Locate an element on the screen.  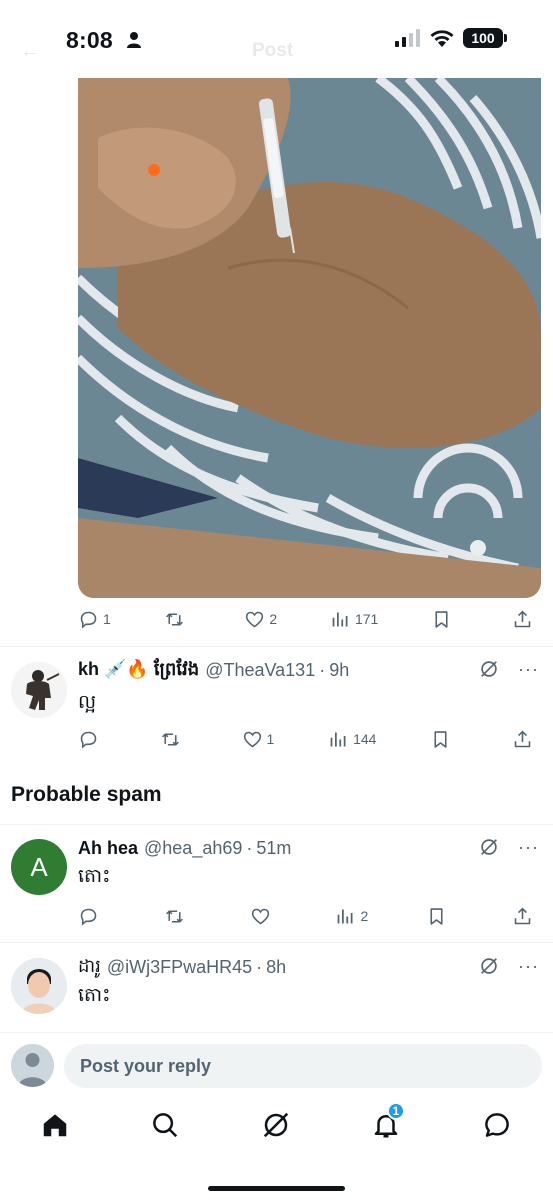
spam-reply-item: A Ah hea @hea_ah69 · 51m ··· តោះ 2 is located at coordinates (276, 889).